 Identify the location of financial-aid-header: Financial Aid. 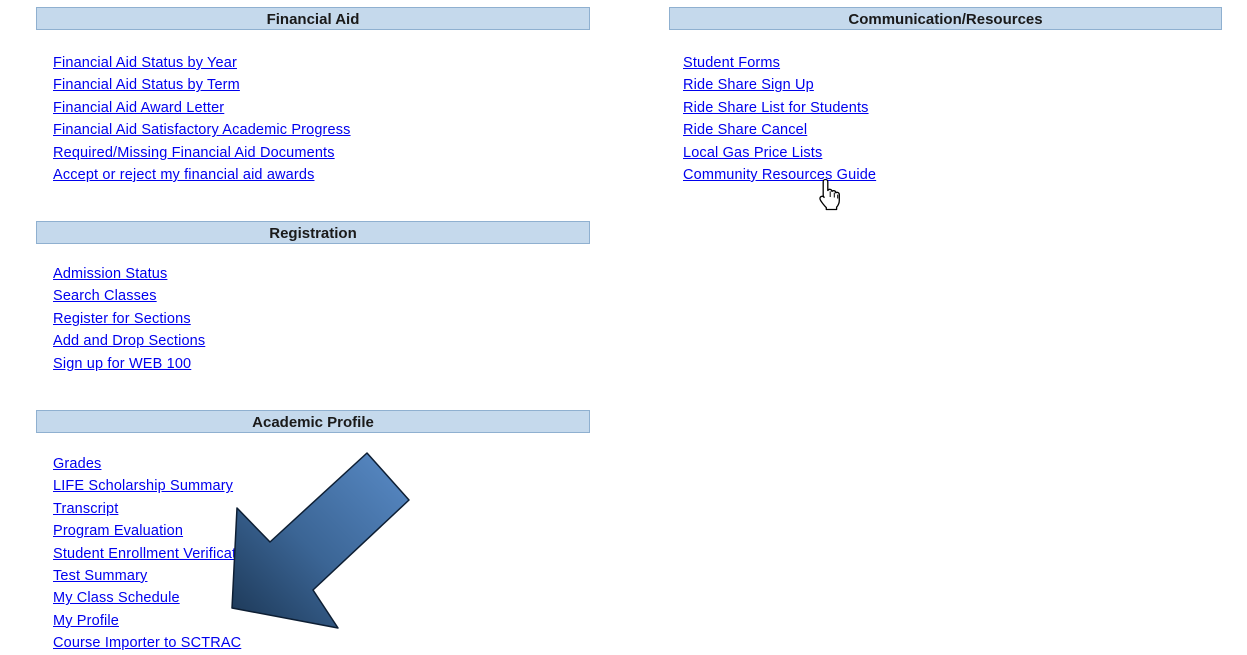
(313, 18).